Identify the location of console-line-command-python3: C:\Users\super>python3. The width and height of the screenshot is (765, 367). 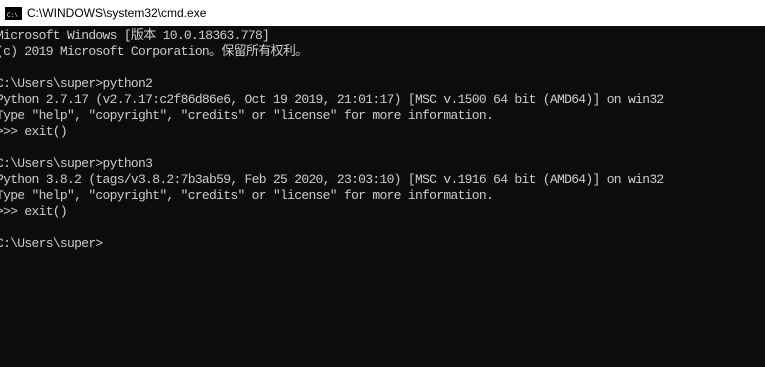
(76, 163).